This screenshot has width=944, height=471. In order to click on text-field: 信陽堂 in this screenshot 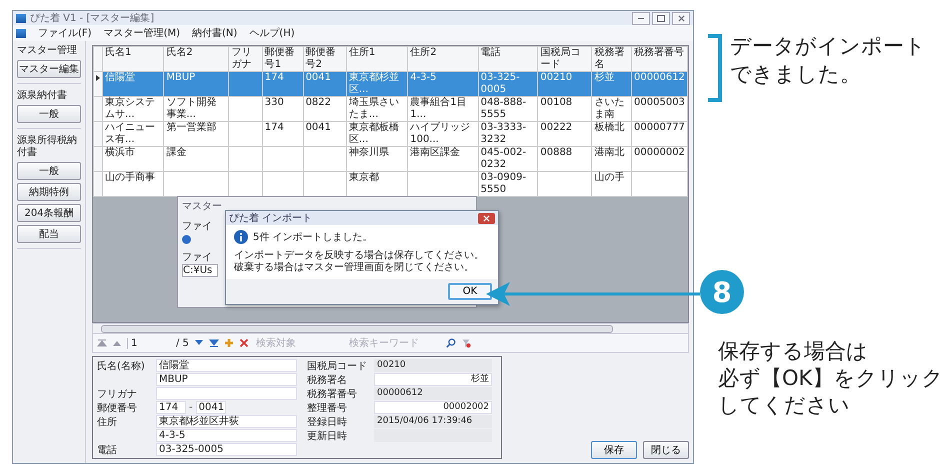, I will do `click(226, 365)`.